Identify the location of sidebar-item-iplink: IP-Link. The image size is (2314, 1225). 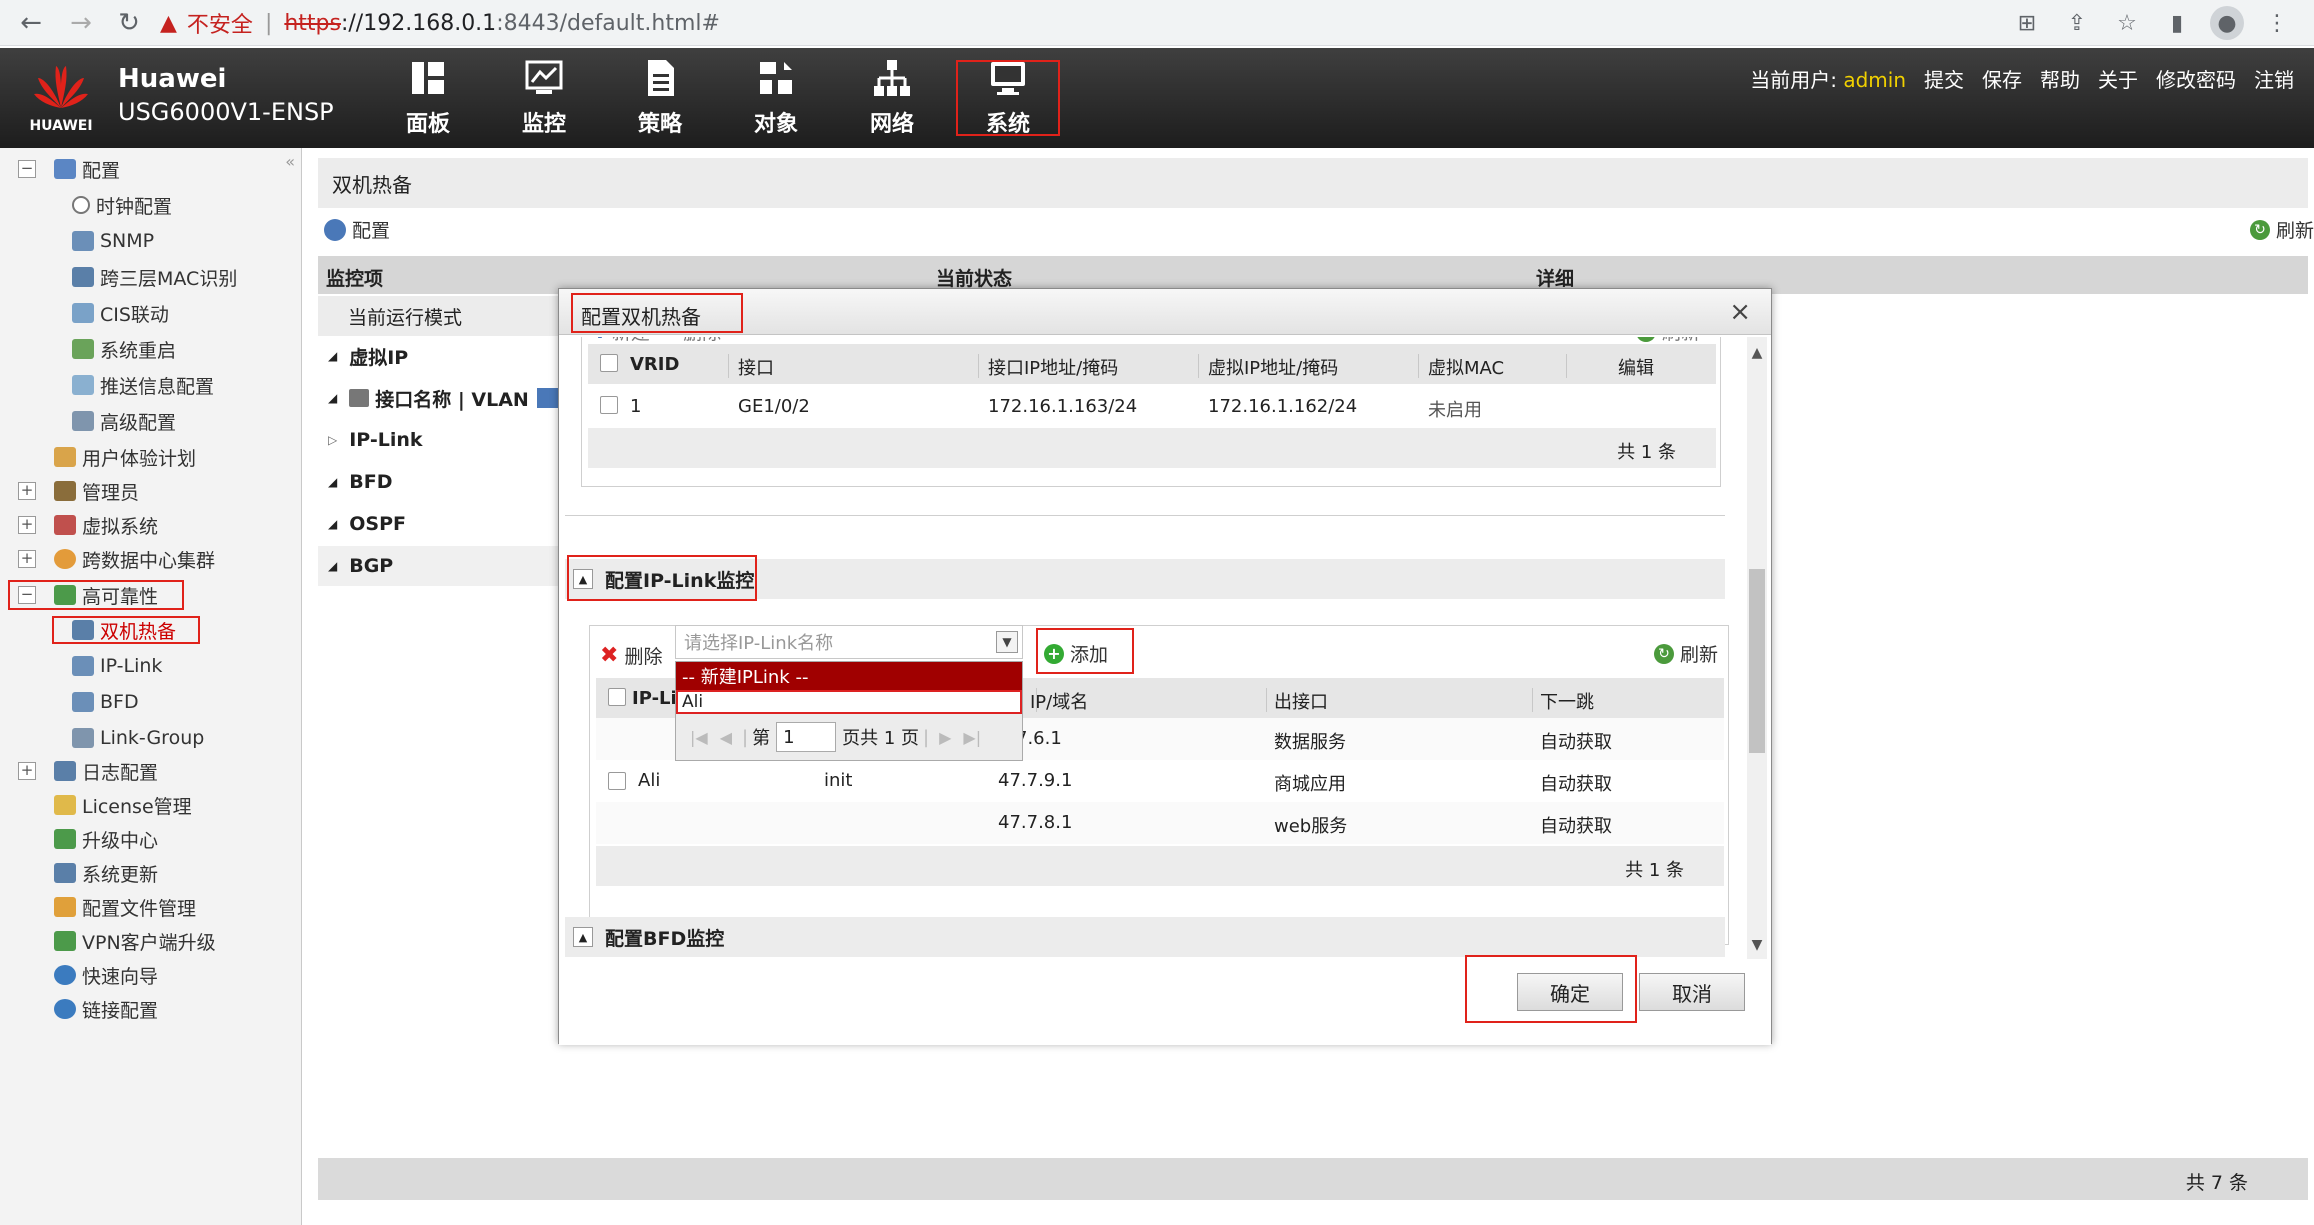
(117, 666).